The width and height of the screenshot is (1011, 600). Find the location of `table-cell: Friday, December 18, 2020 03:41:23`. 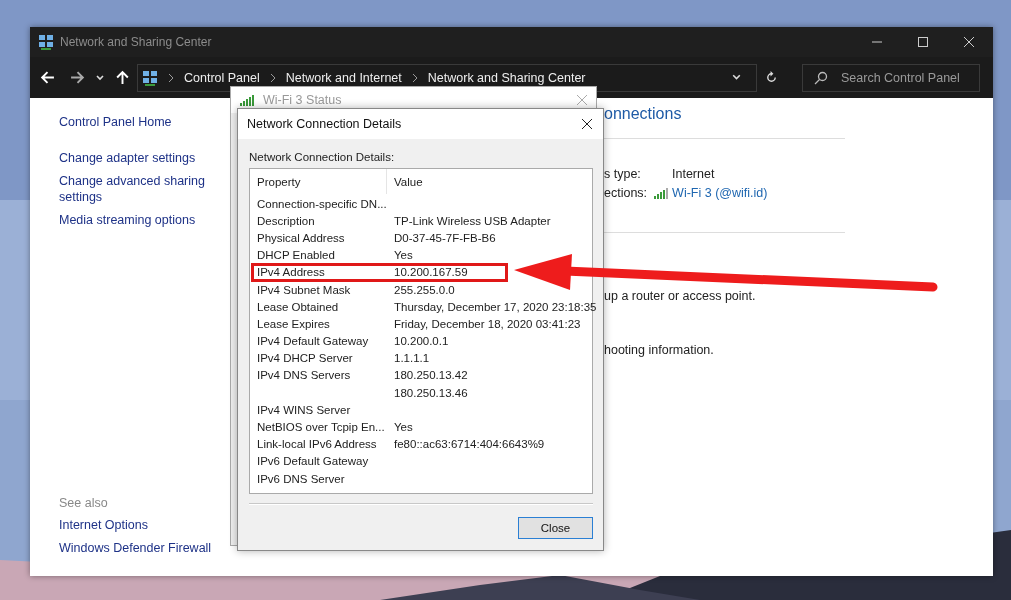

table-cell: Friday, December 18, 2020 03:41:23 is located at coordinates (487, 323).